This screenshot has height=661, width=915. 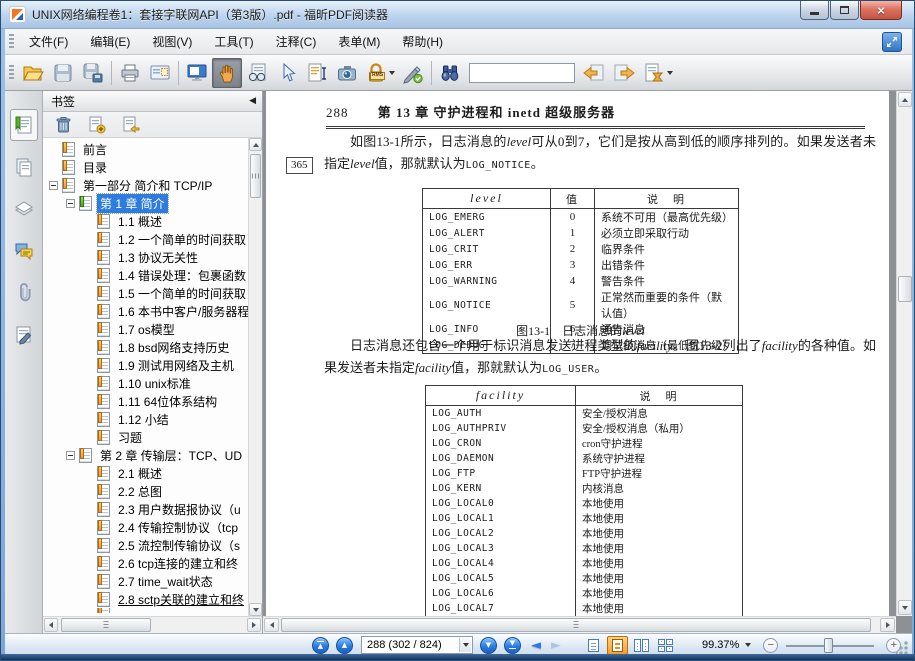 What do you see at coordinates (536, 645) in the screenshot?
I see `previous-view-button: ◄` at bounding box center [536, 645].